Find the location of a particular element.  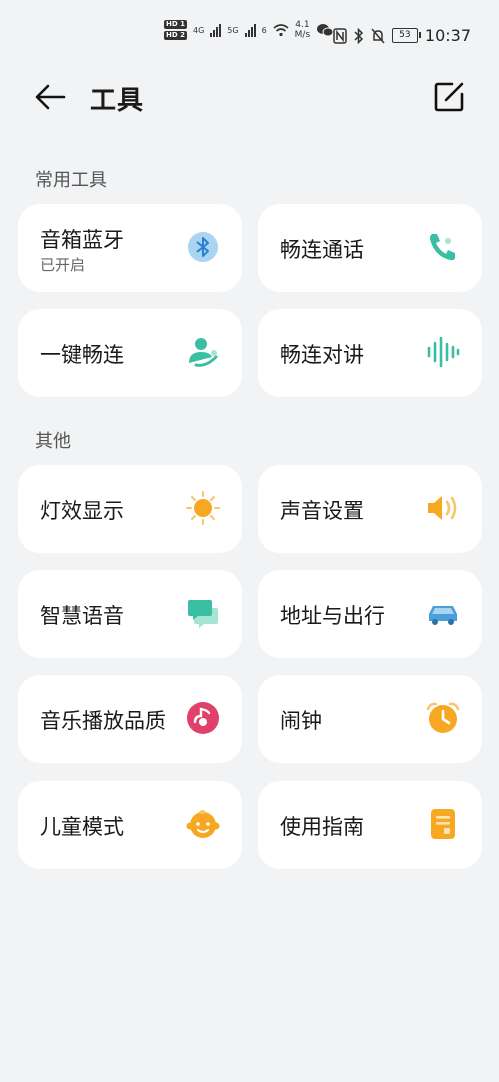

battery-level: 53 is located at coordinates (405, 35).